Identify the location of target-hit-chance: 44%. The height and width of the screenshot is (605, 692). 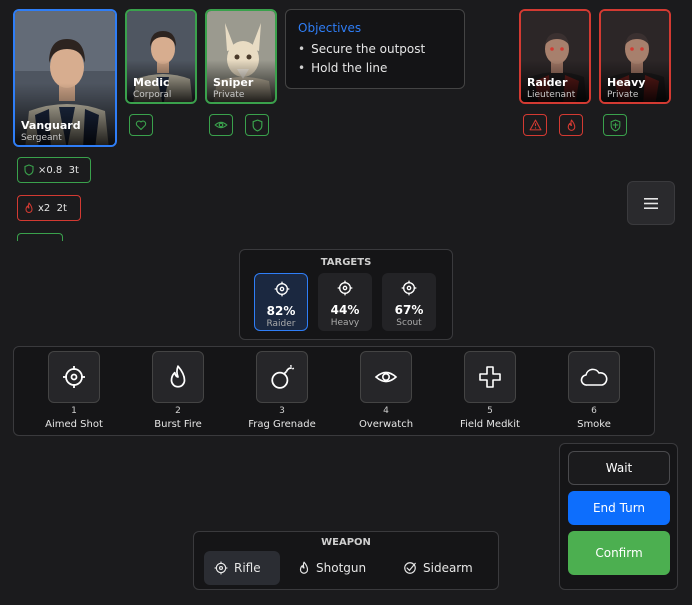
(345, 310).